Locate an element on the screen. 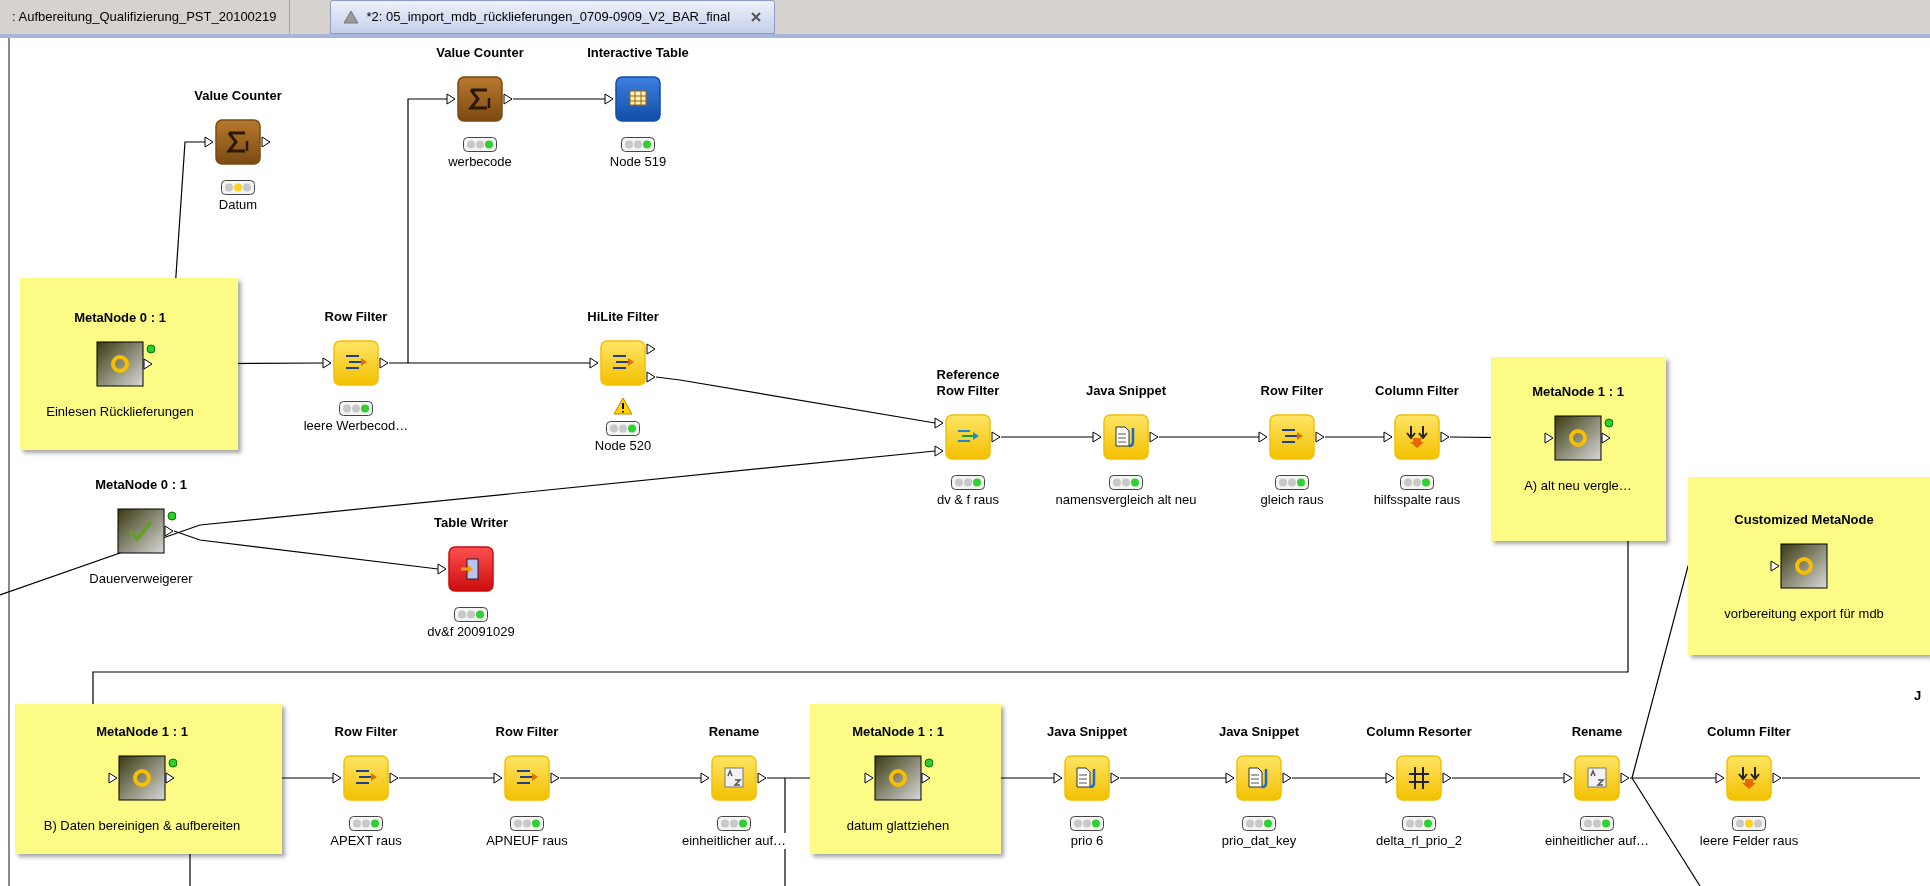 The width and height of the screenshot is (1930, 886). node-label: prio_dat_key is located at coordinates (1259, 841).